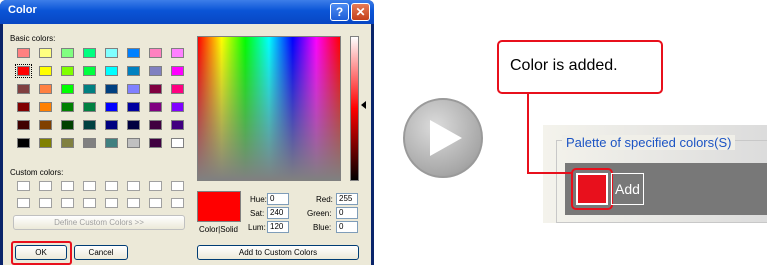 The image size is (767, 265). I want to click on lum-field: 120, so click(278, 227).